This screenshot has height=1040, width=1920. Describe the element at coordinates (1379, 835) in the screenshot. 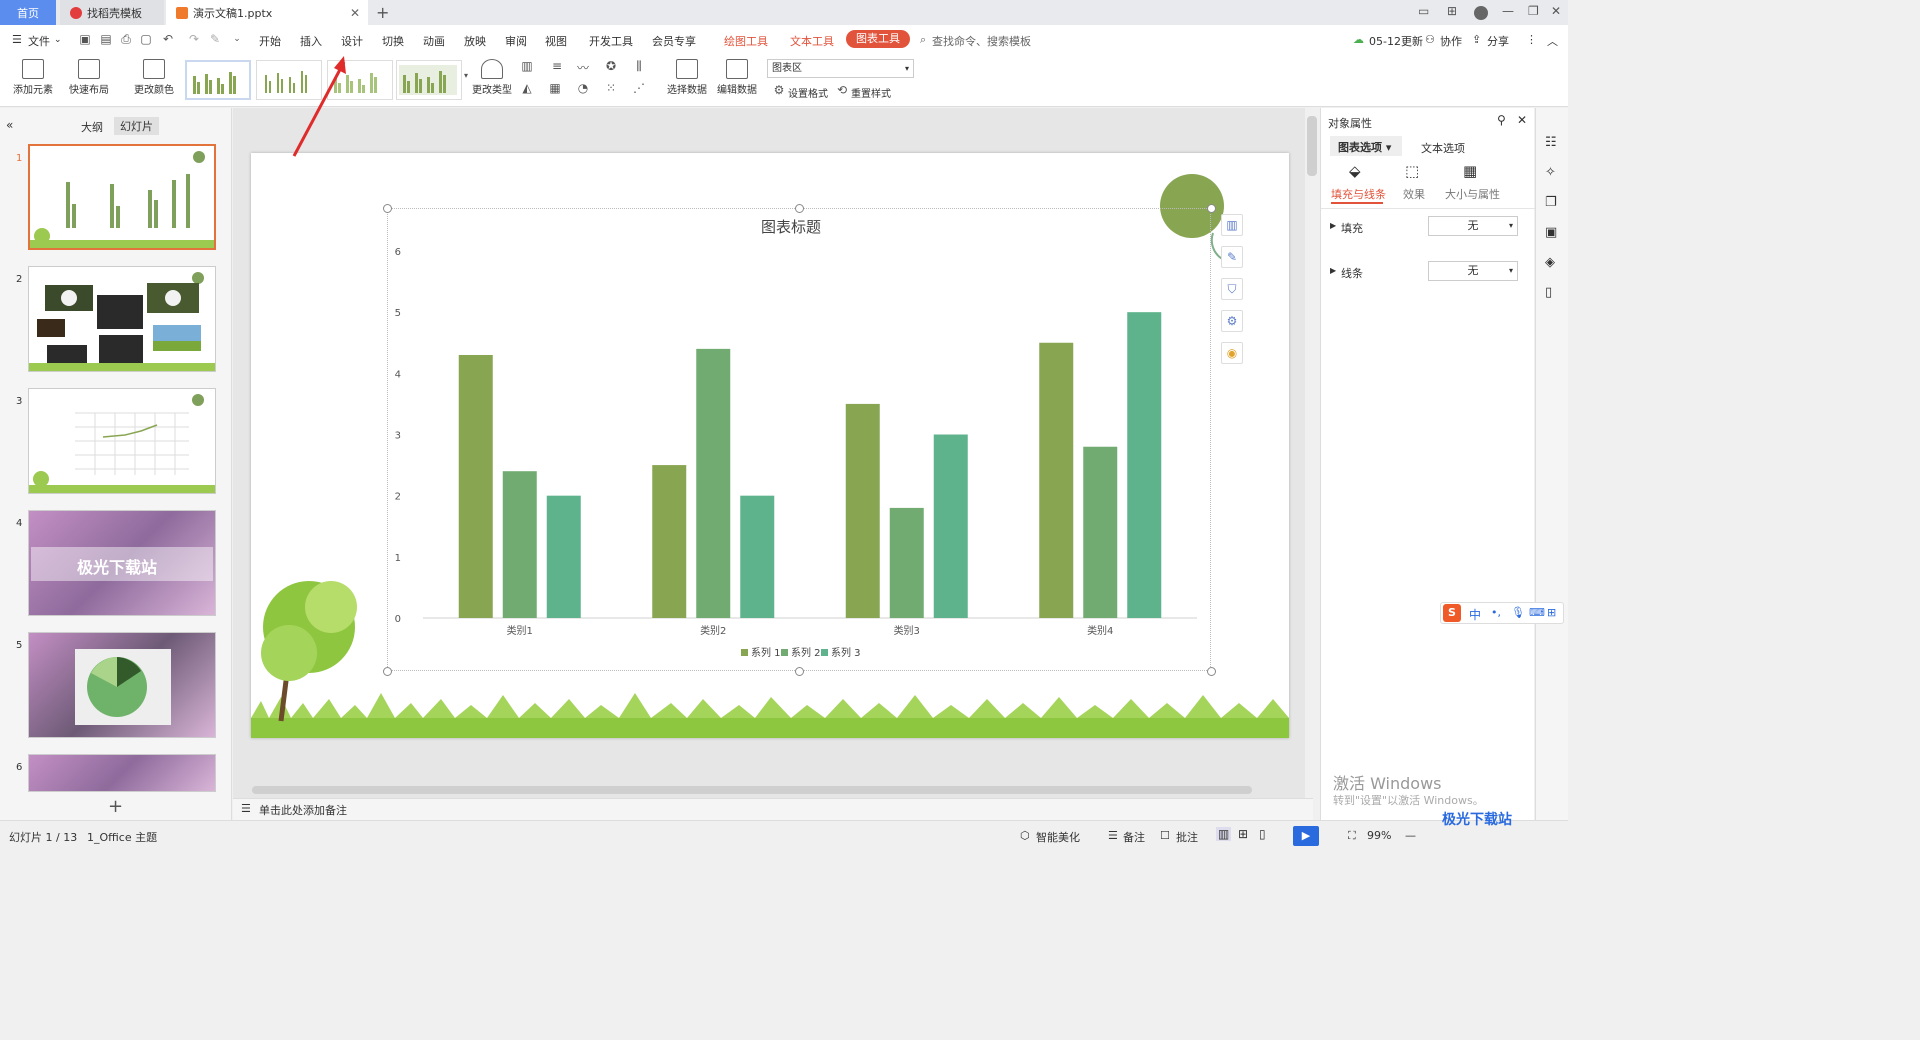

I see `zoom-level: 99%` at that location.